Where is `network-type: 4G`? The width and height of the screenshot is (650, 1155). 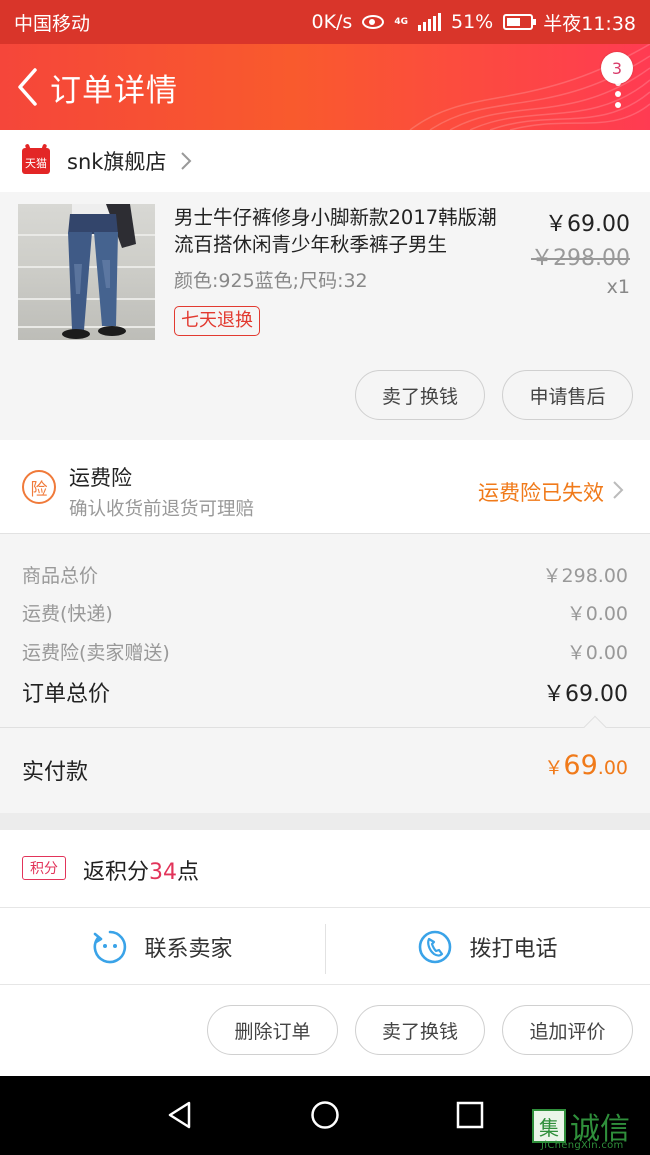
network-type: 4G is located at coordinates (401, 21).